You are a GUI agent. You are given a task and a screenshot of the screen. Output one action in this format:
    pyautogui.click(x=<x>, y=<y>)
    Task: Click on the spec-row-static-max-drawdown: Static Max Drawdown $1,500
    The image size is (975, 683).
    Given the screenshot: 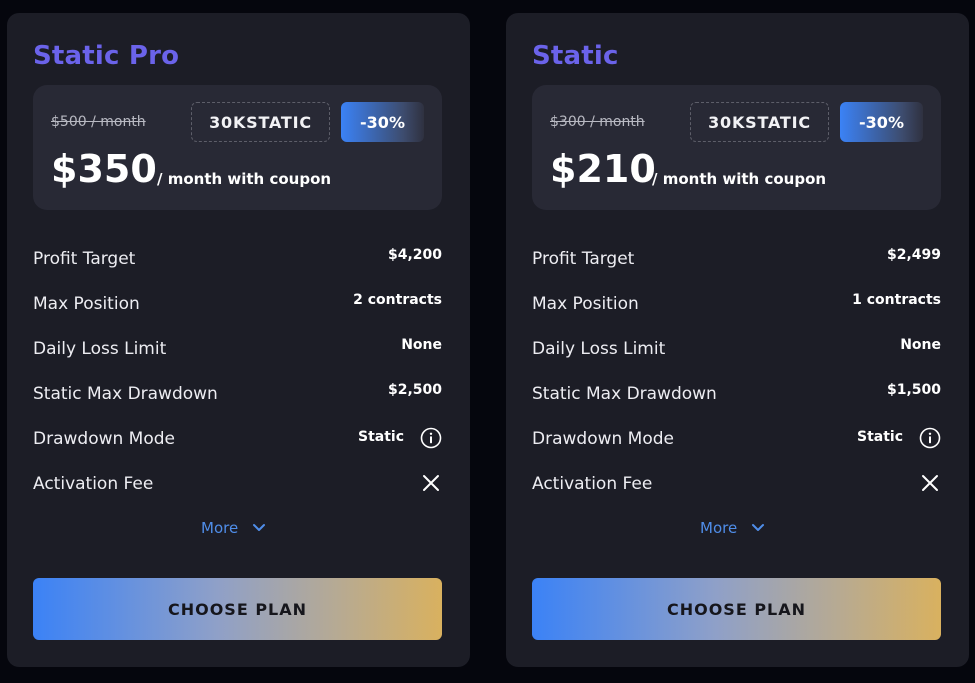 What is the action you would take?
    pyautogui.click(x=736, y=395)
    